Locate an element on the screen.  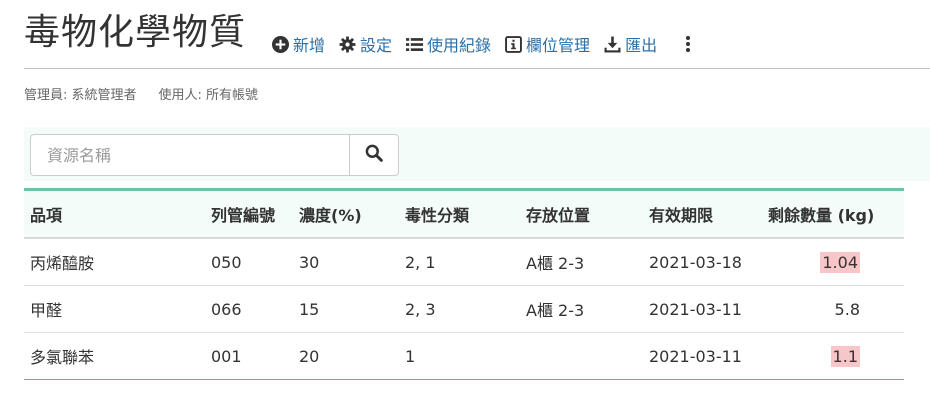
usage-log-button: 使用紀錄 is located at coordinates (448, 44).